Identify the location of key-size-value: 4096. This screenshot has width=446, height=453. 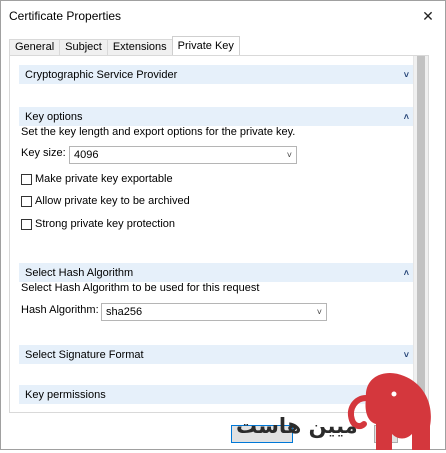
(86, 155).